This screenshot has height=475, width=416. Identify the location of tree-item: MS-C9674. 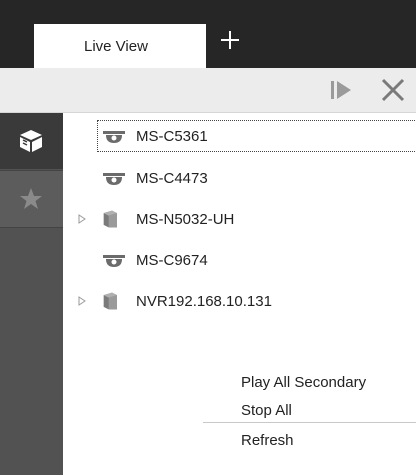
(153, 260).